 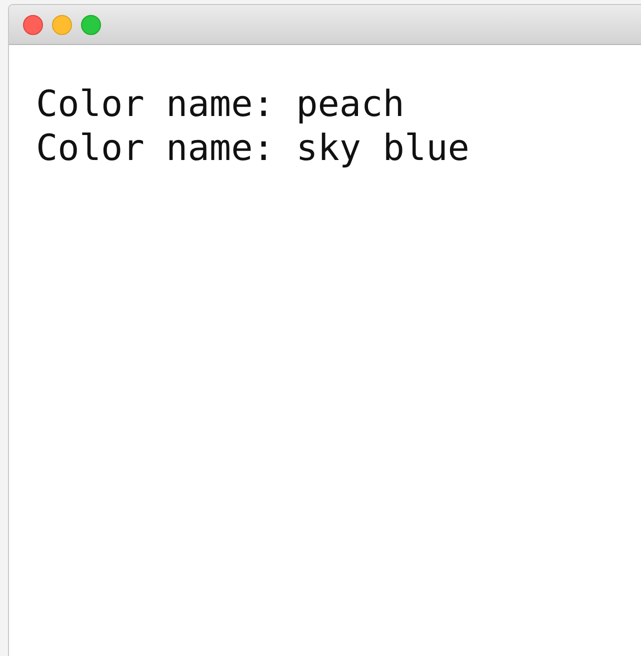 What do you see at coordinates (91, 24) in the screenshot?
I see `zoom-button` at bounding box center [91, 24].